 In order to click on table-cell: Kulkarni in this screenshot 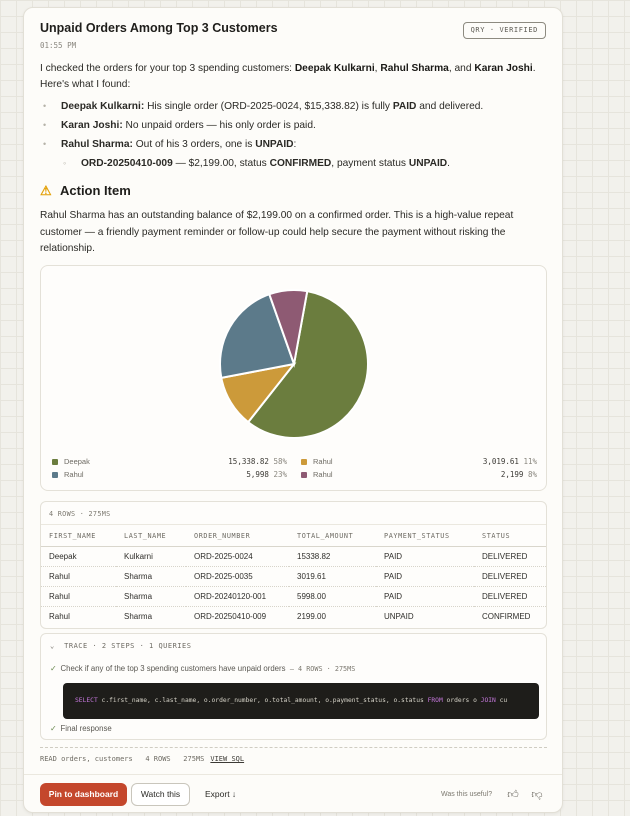, I will do `click(151, 556)`.